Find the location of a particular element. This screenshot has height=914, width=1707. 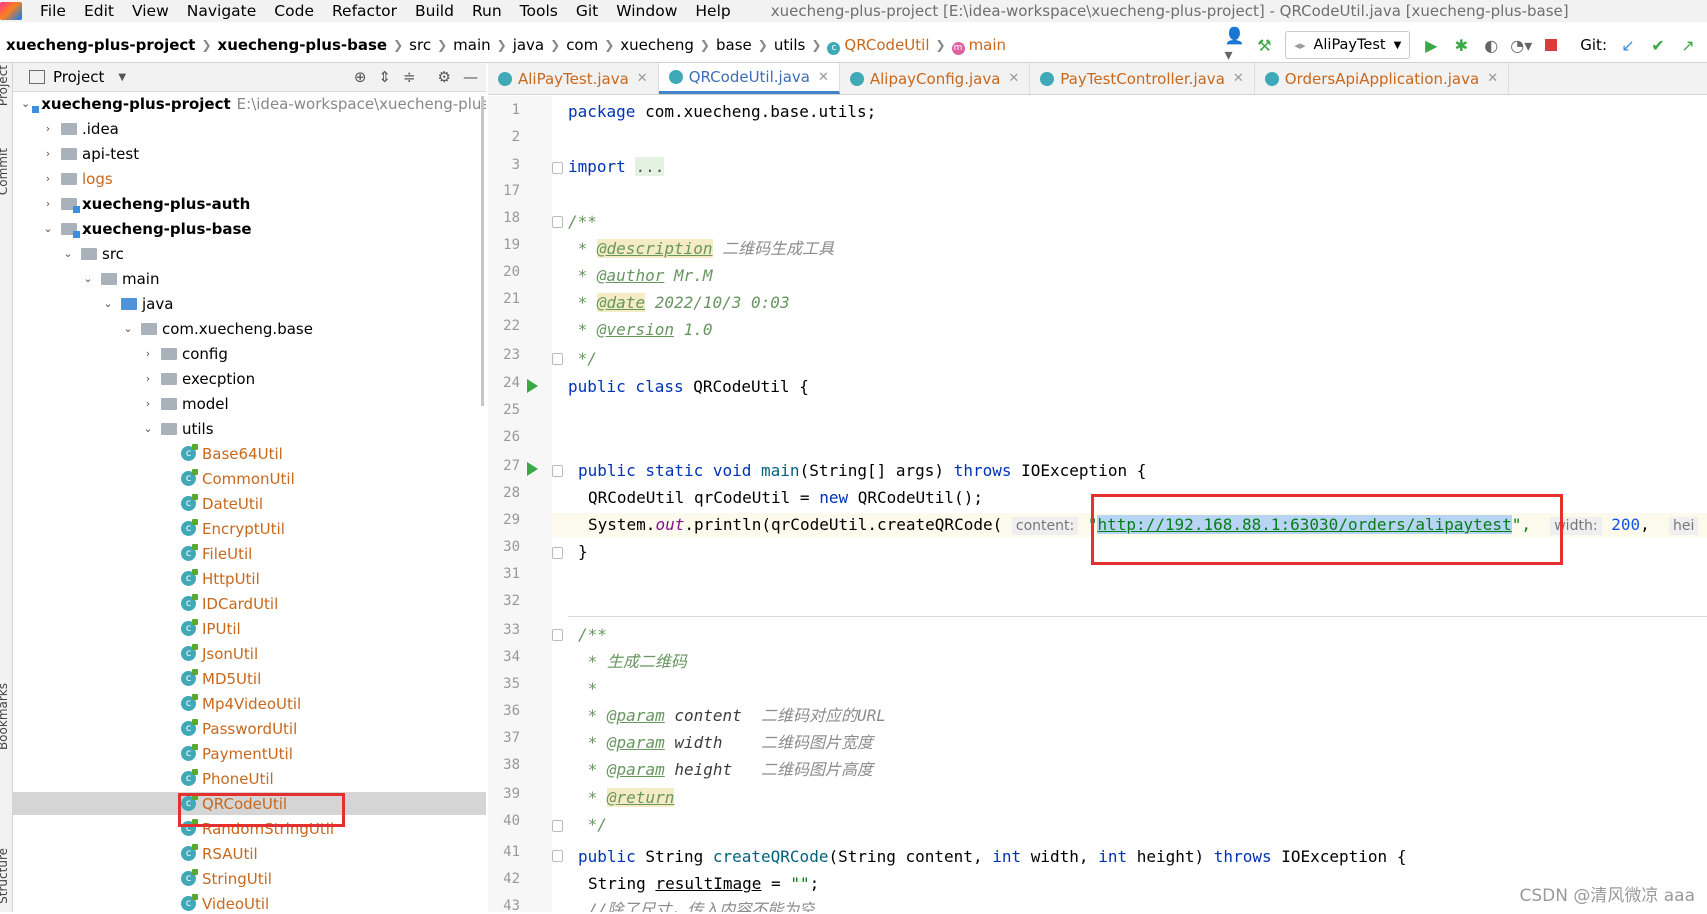

tree-item: ⌄ utils is located at coordinates (249, 428).